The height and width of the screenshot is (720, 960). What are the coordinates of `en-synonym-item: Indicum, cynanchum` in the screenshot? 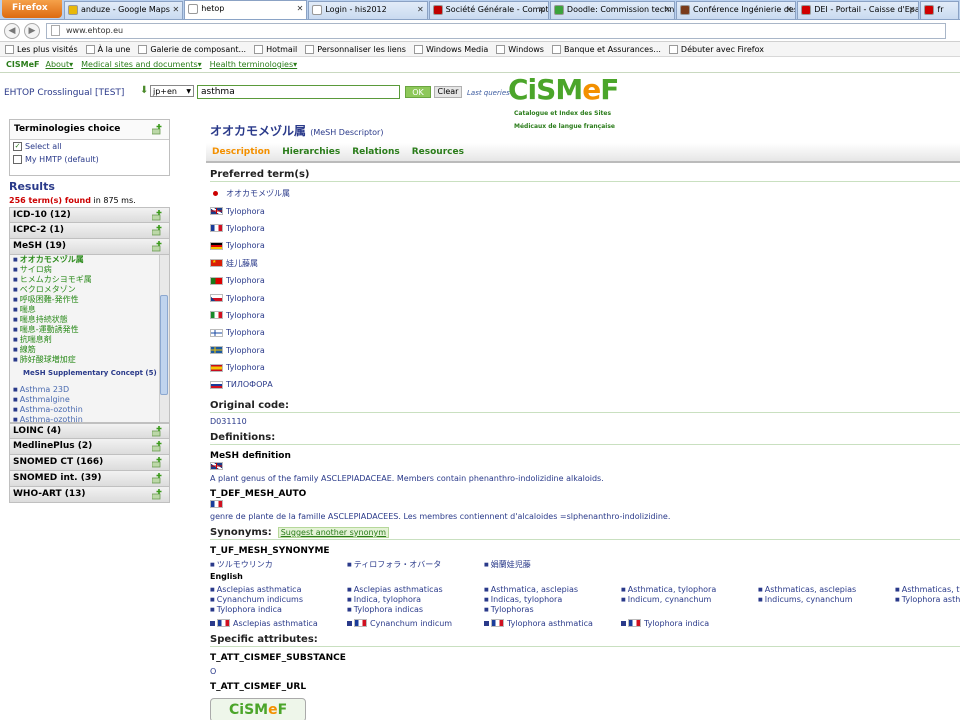 It's located at (689, 600).